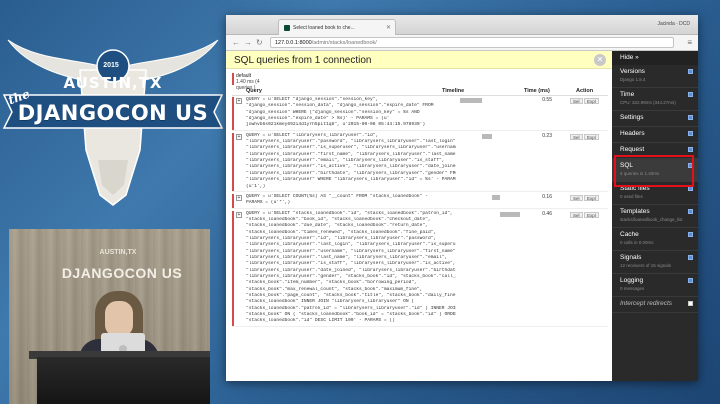 This screenshot has height=404, width=720. What do you see at coordinates (655, 262) in the screenshot?
I see `debug-panel-signals: Signals 12 receivers of 15 signals` at bounding box center [655, 262].